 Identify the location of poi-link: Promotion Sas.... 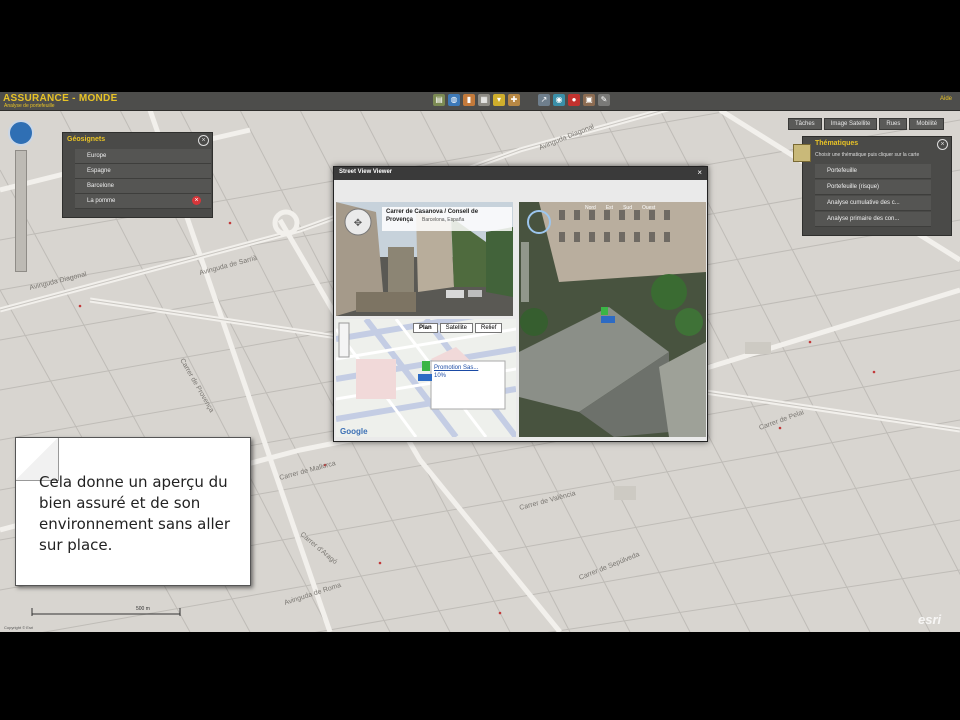
(456, 368).